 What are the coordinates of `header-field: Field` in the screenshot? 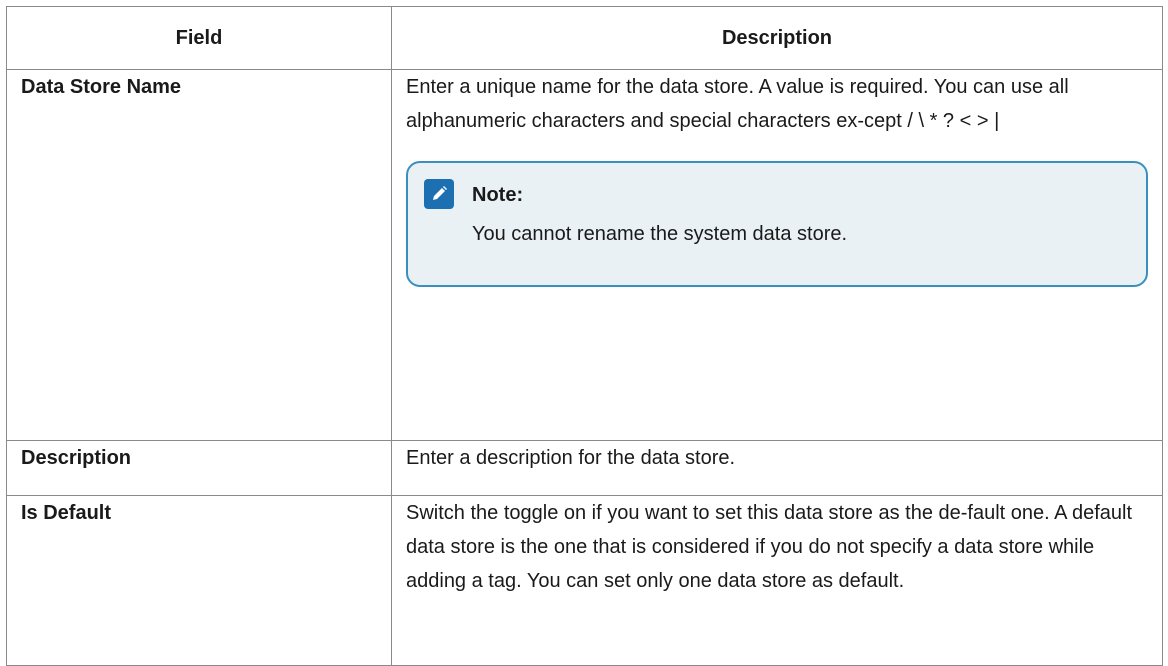 It's located at (199, 38).